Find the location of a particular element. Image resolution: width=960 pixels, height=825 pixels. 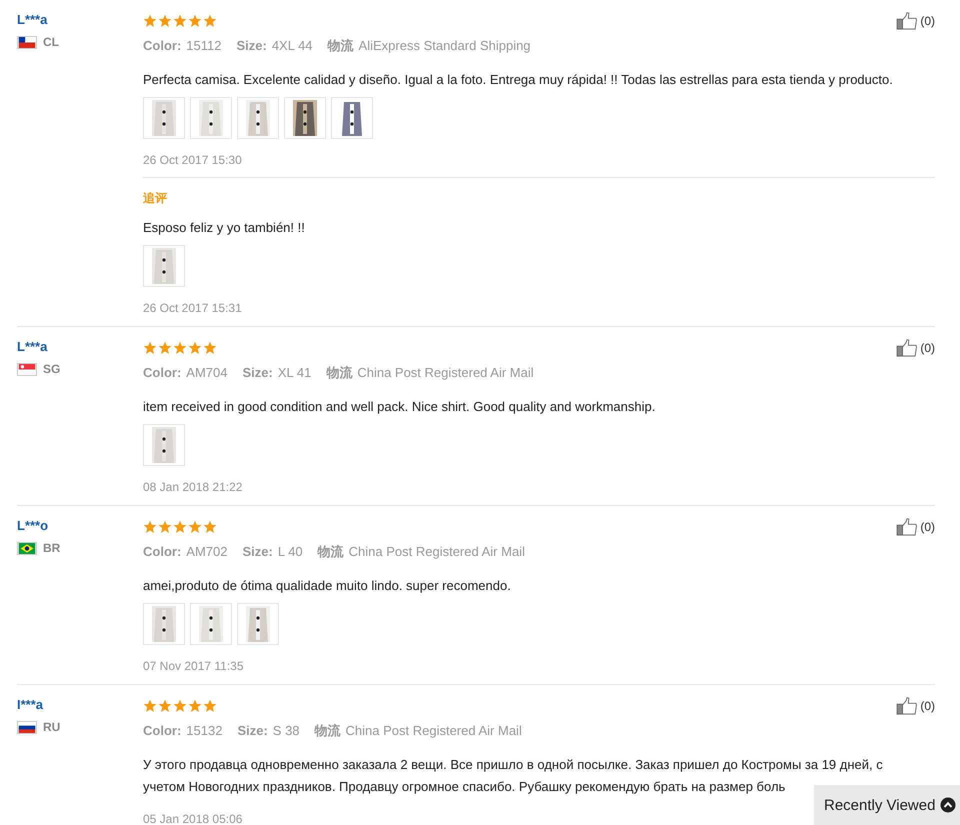

review-text: item received in good condition and well pack. Nice shirt. Good quality and workmanship. is located at coordinates (399, 407).